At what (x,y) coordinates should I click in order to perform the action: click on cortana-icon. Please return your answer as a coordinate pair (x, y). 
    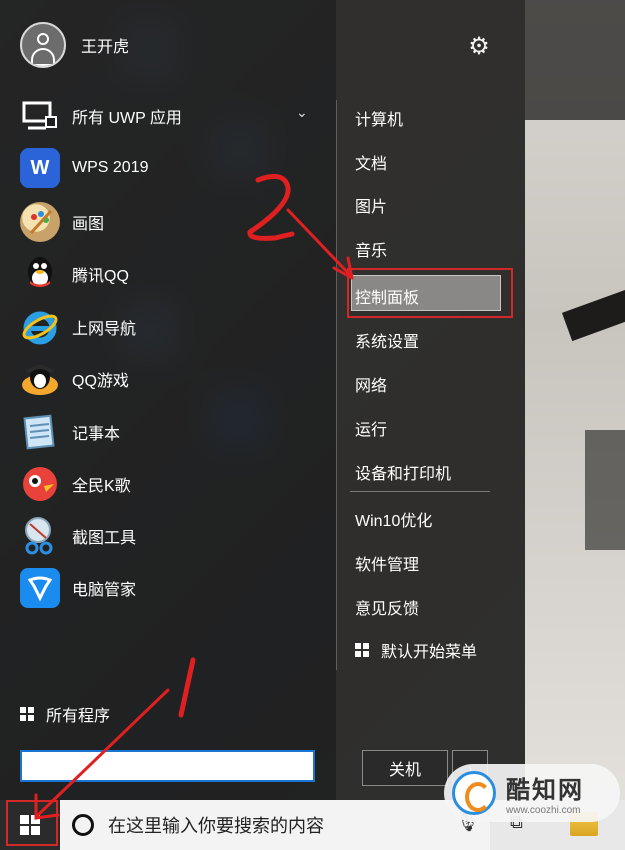
    Looking at the image, I should click on (83, 825).